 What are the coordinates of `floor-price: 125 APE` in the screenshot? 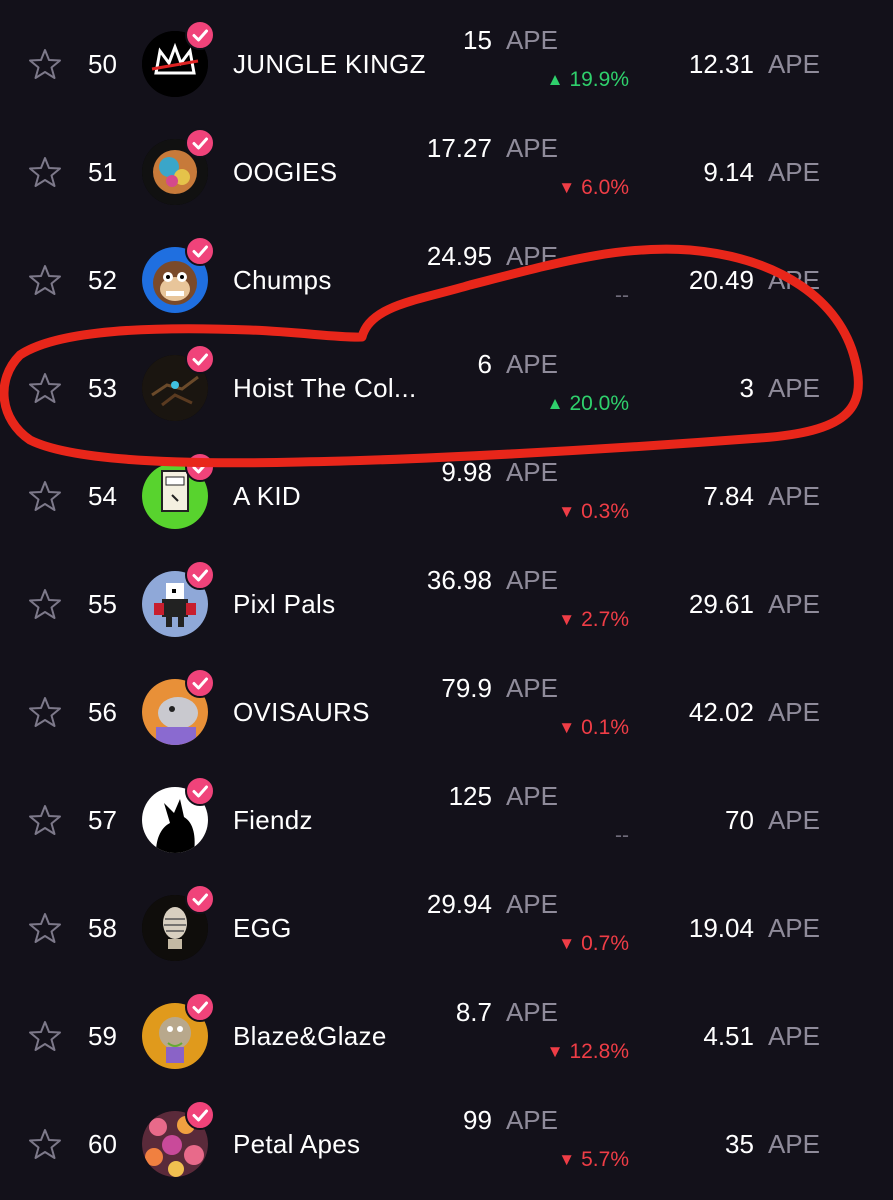 It's located at (503, 796).